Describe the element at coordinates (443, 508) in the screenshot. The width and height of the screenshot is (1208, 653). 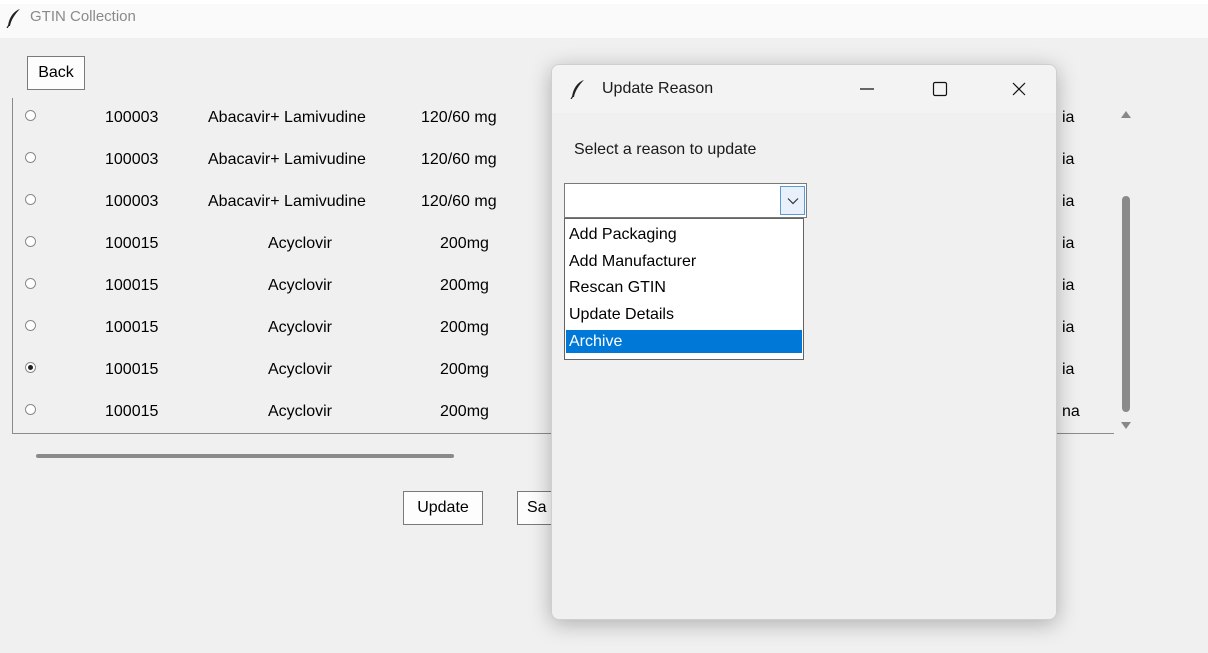
I see `update-button: Update` at that location.